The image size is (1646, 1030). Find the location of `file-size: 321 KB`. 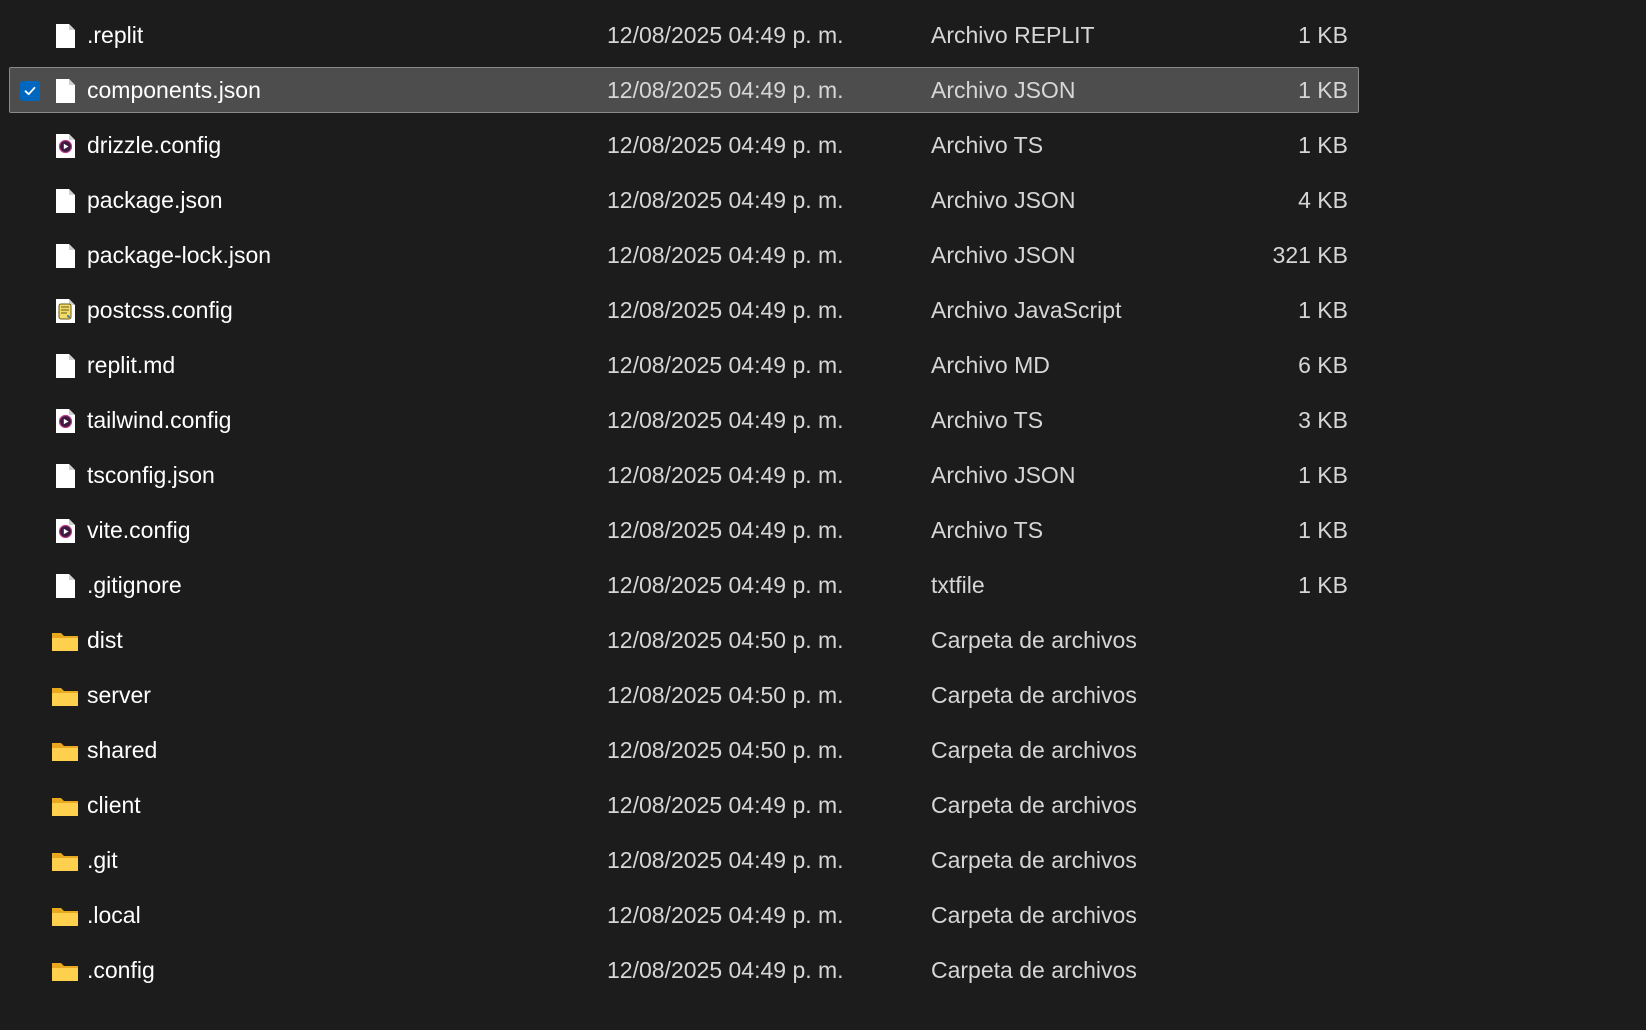

file-size: 321 KB is located at coordinates (1310, 255).